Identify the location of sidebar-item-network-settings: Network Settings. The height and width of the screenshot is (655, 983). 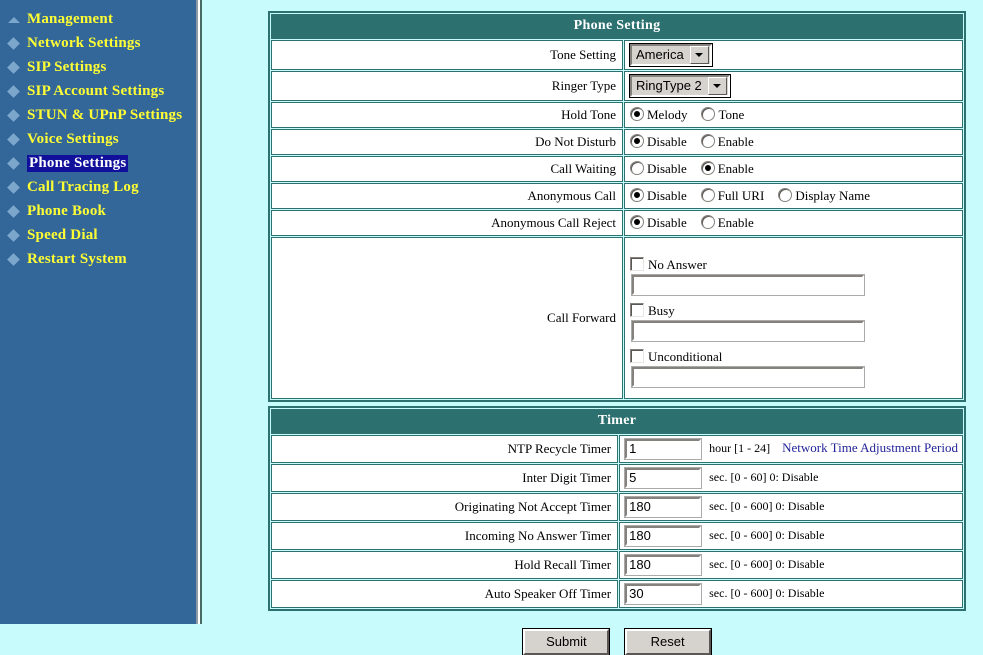
(98, 43).